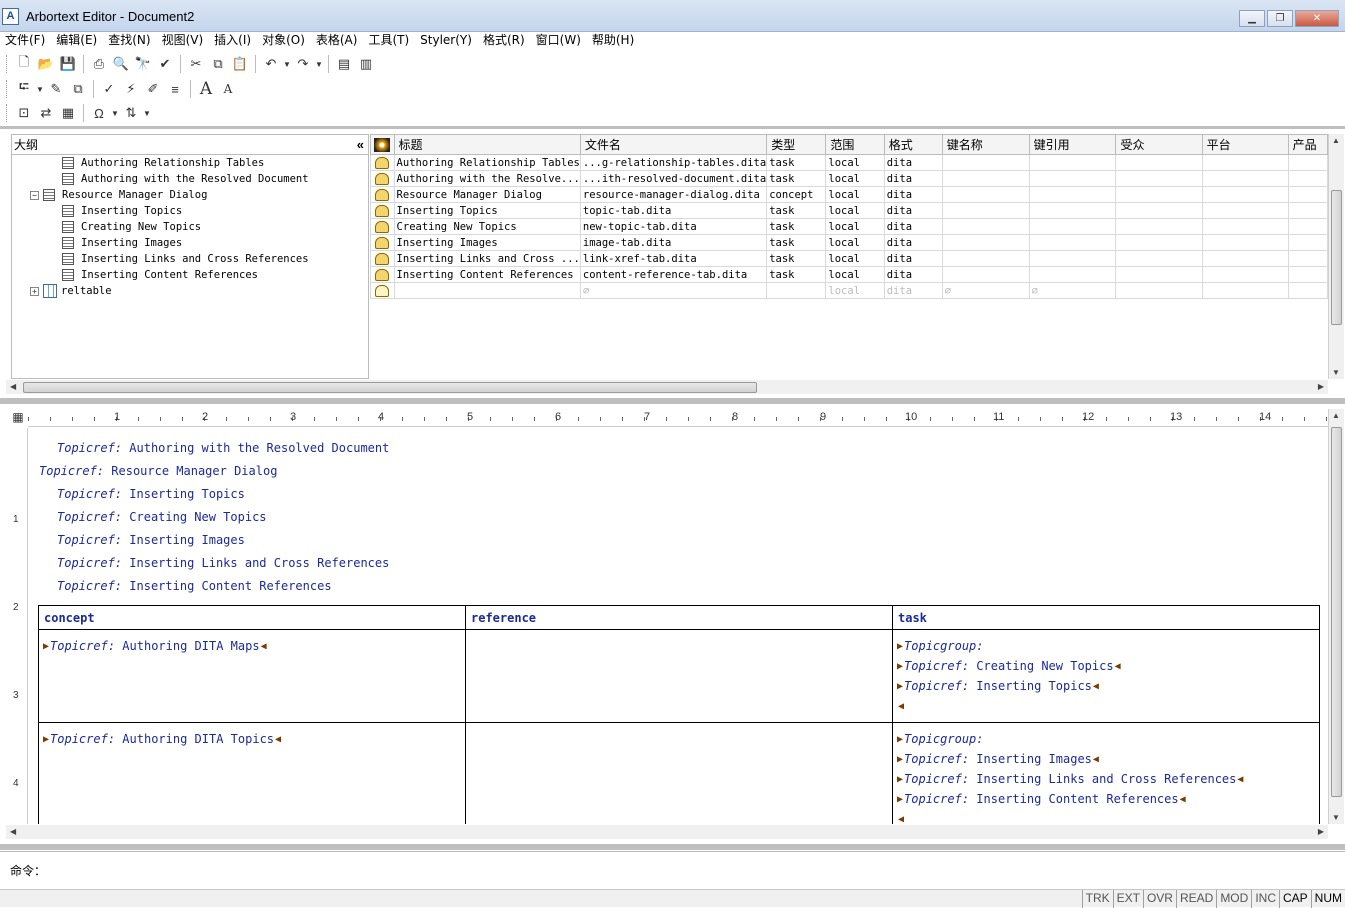 The width and height of the screenshot is (1345, 908). I want to click on menu-object: 对象(O), so click(284, 41).